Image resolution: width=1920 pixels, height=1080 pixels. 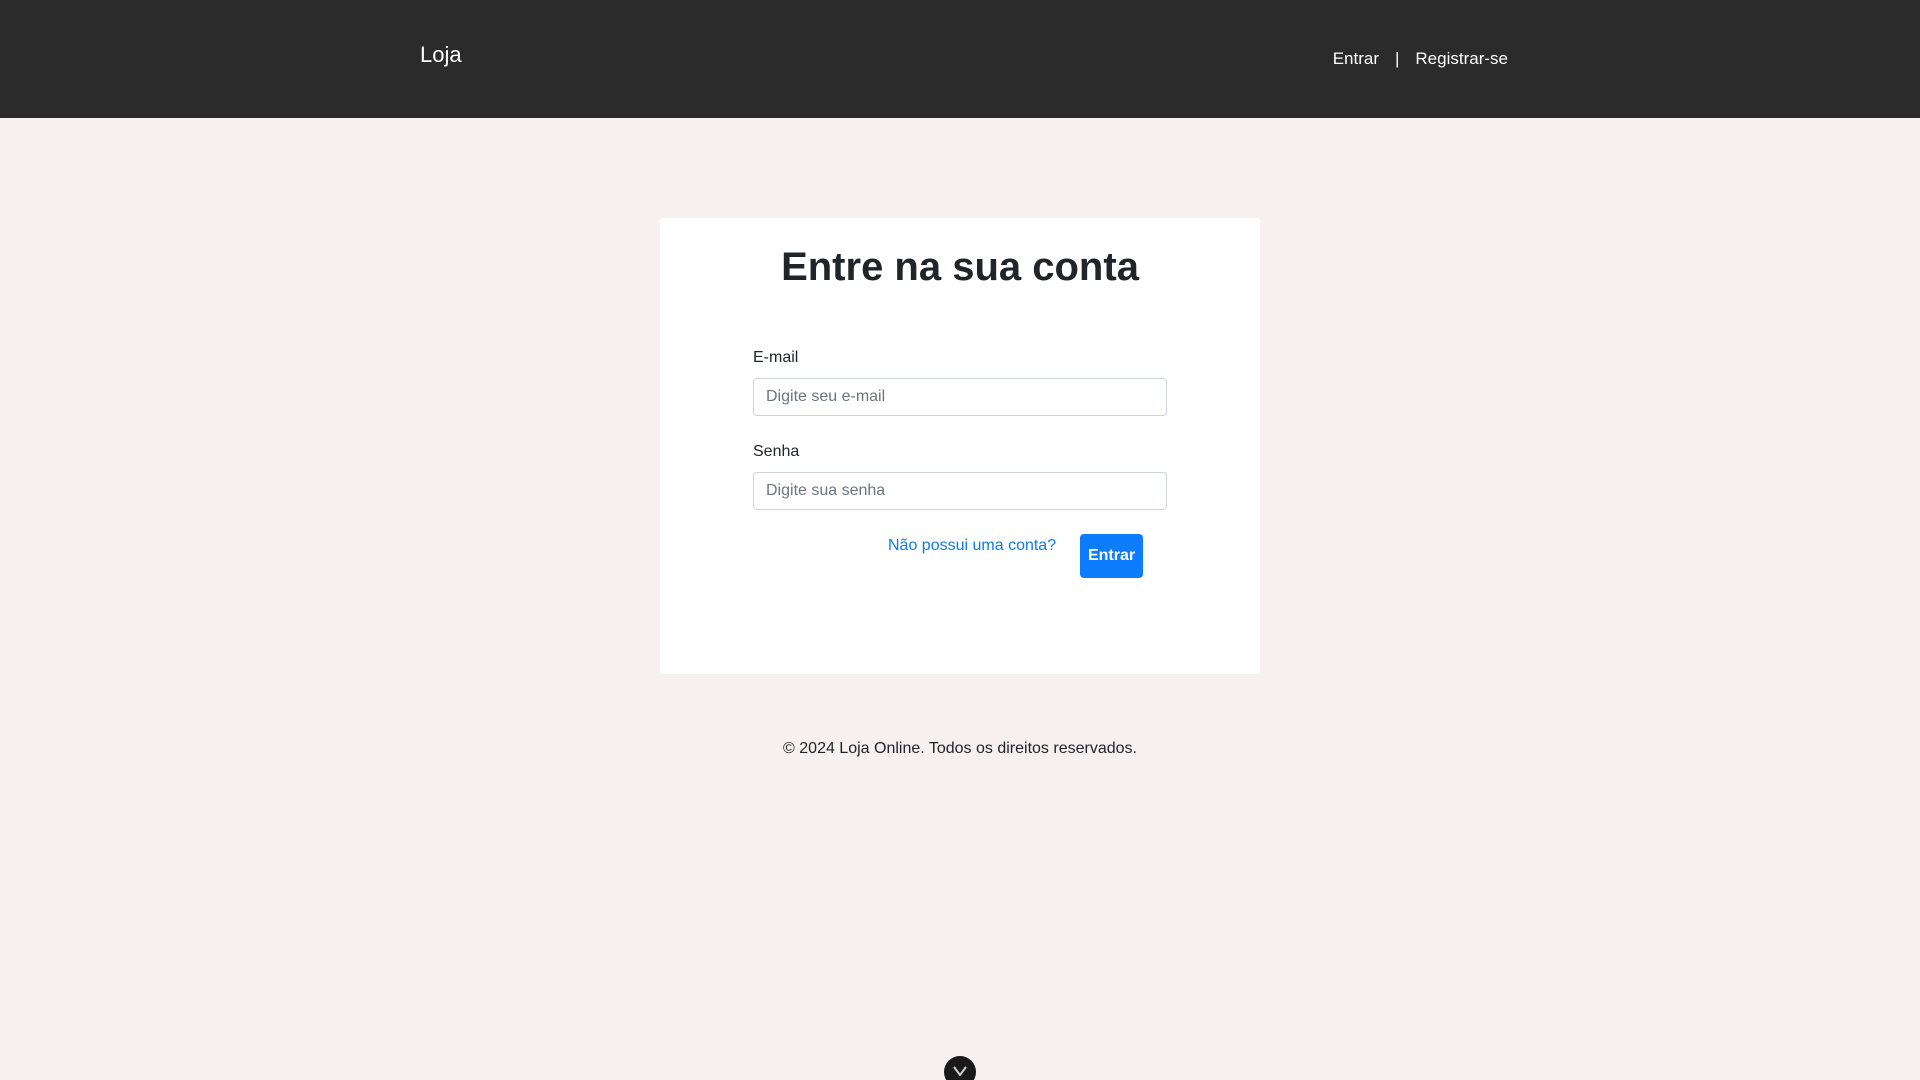 I want to click on scroll-down-button, so click(x=960, y=1068).